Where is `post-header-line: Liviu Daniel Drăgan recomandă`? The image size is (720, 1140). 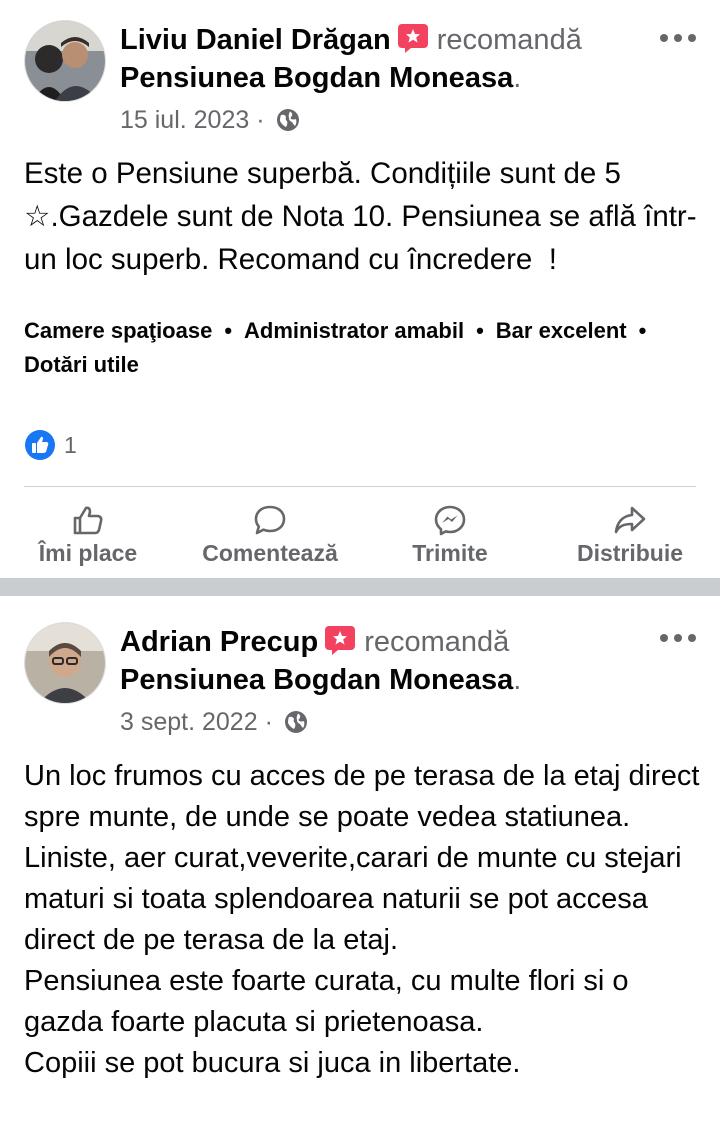
post-header-line: Liviu Daniel Drăgan recomandă is located at coordinates (351, 40).